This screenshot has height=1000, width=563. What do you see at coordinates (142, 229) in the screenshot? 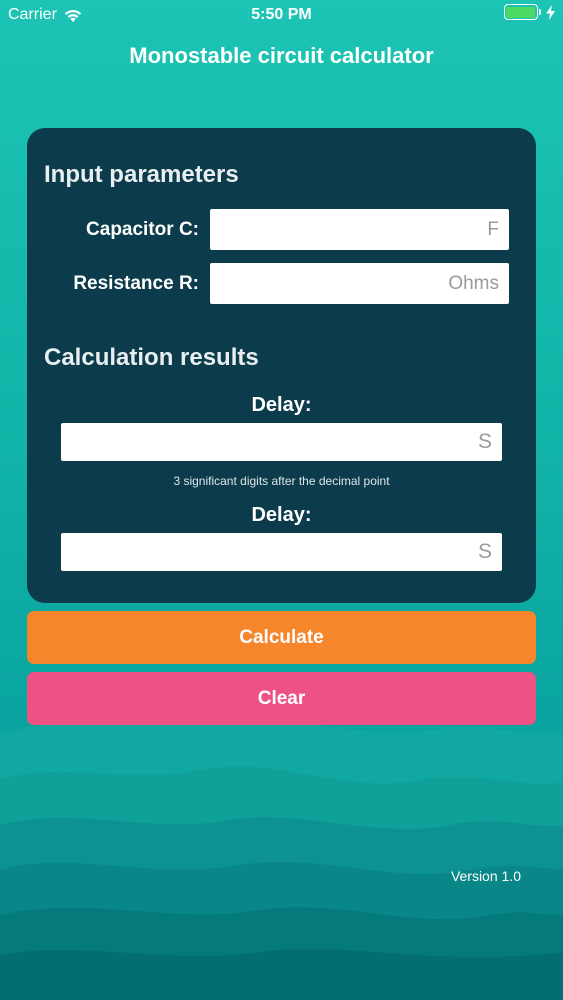
I see `capacitor-label: Capacitor C:` at bounding box center [142, 229].